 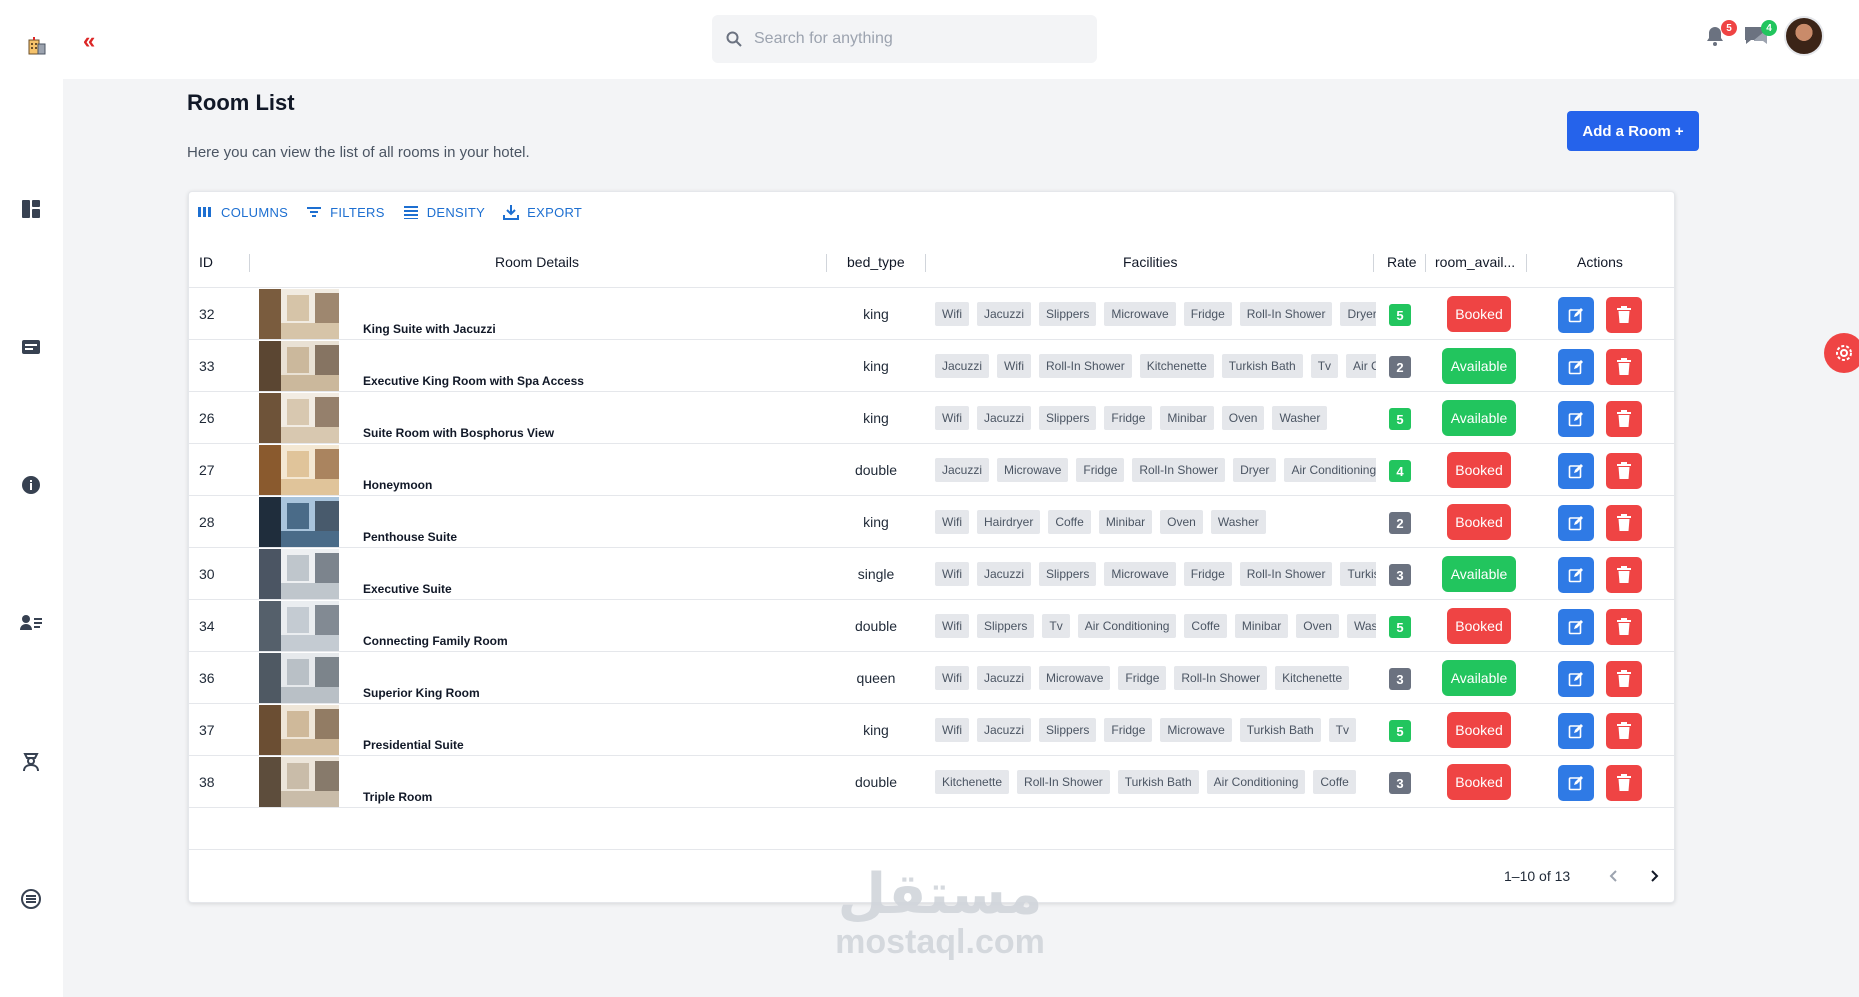 What do you see at coordinates (413, 745) in the screenshot?
I see `room-name: Presidential Suite` at bounding box center [413, 745].